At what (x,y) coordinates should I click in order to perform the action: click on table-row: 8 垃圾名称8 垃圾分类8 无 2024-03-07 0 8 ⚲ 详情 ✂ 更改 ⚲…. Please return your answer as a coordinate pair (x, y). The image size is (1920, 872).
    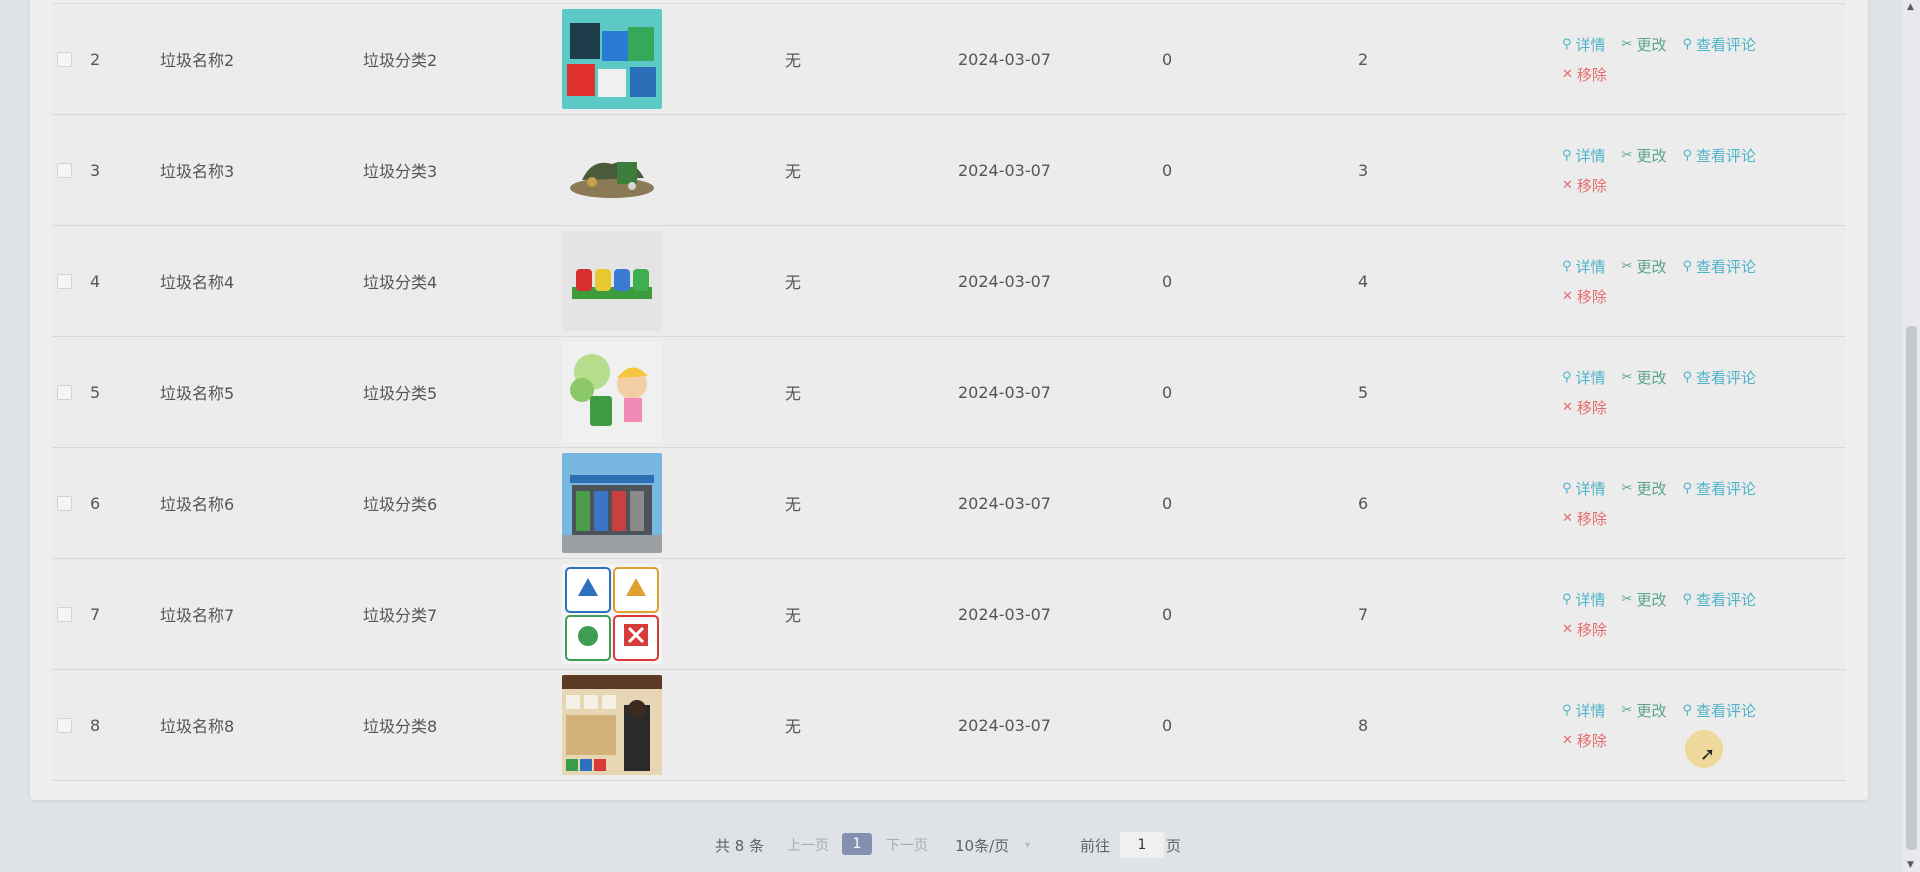
    Looking at the image, I should click on (949, 725).